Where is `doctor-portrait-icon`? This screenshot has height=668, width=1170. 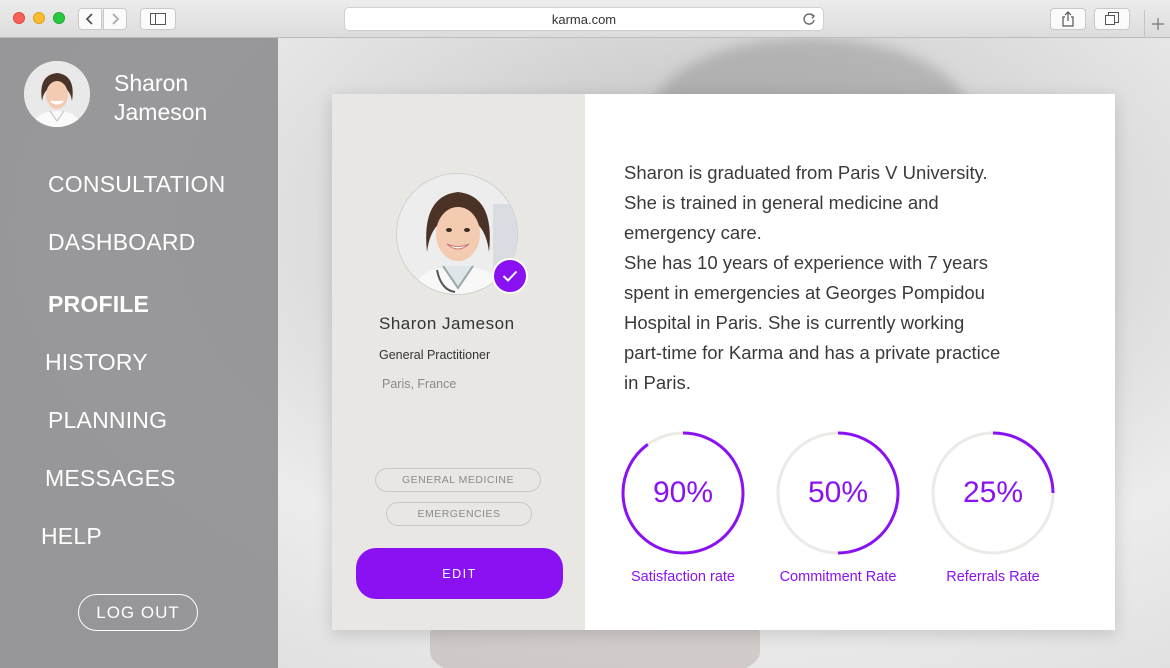 doctor-portrait-icon is located at coordinates (57, 94).